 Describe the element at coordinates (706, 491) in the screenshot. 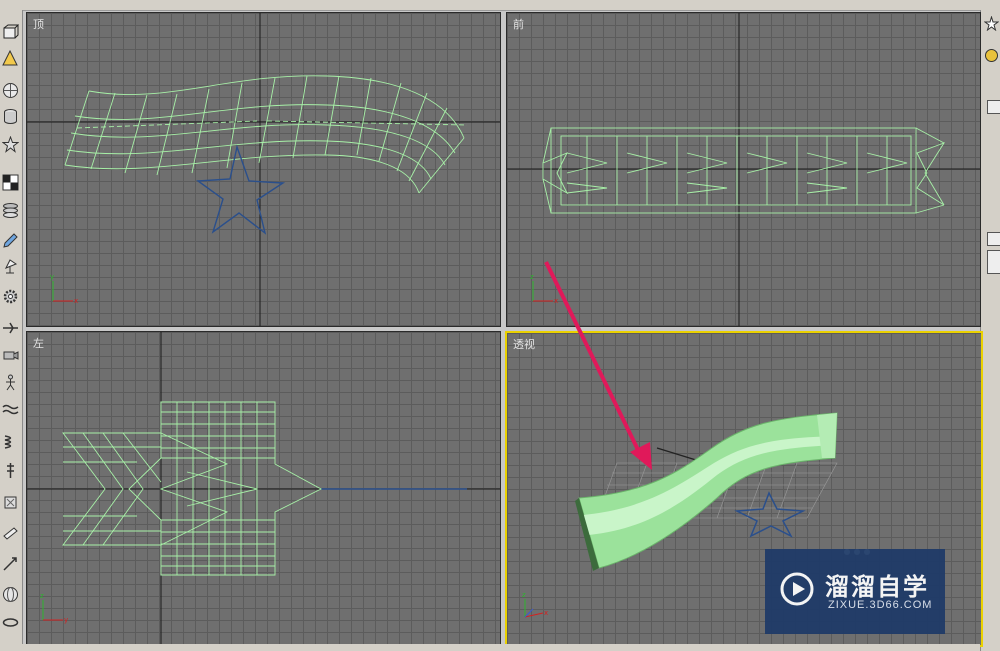

I see `extruded-ribbon-mesh` at that location.